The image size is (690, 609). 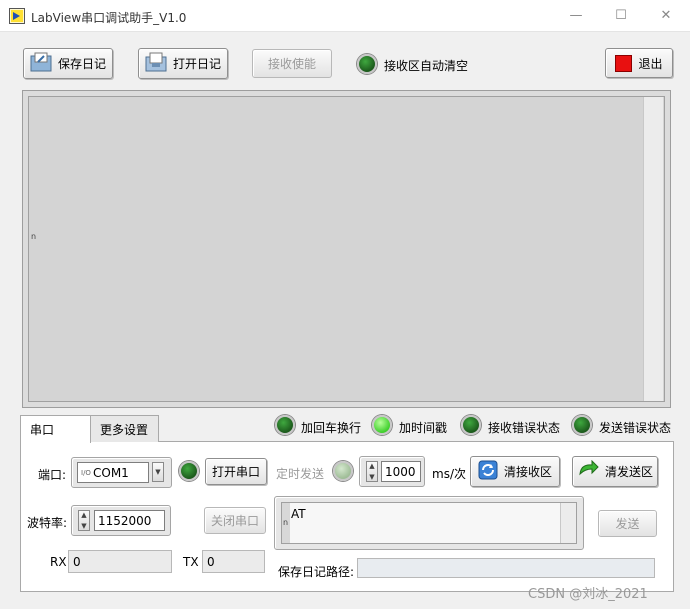 I want to click on port-label: 端口:, so click(x=52, y=475).